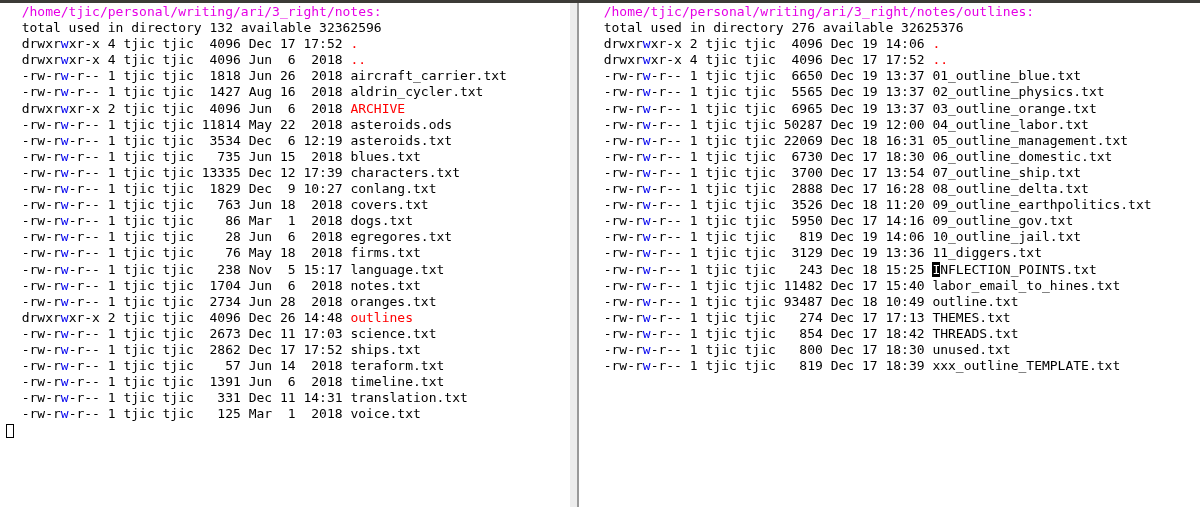 This screenshot has height=507, width=1200. I want to click on file-entry: drwxrwxr-x 4 tjic tjic 4096 Dec 17 17:52 .., so click(768, 60).